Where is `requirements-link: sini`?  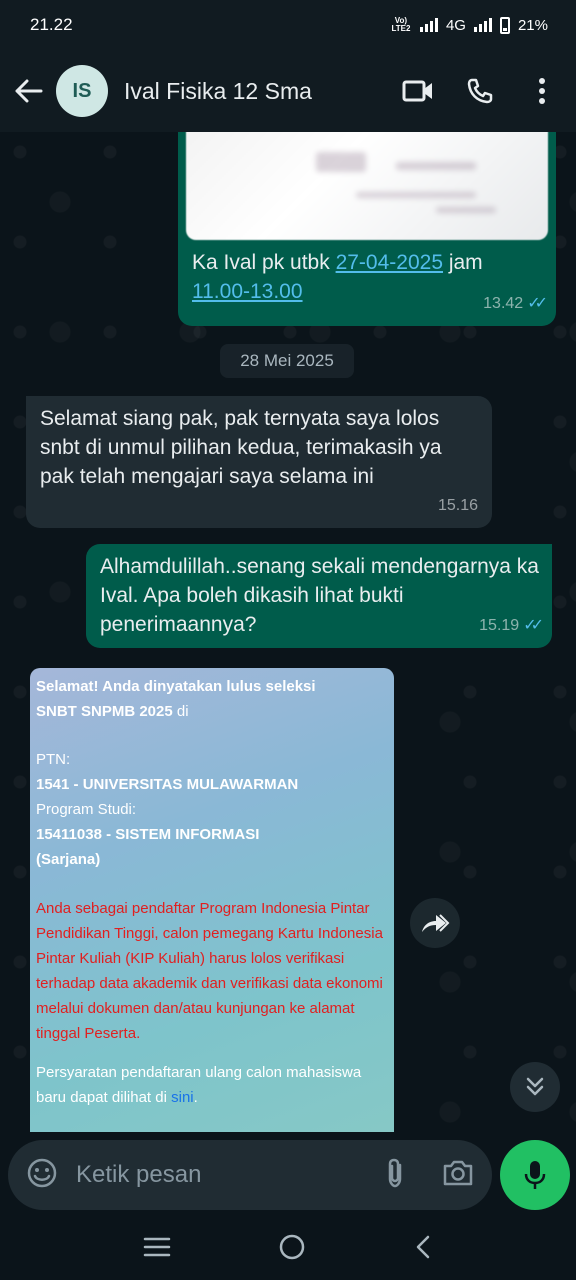 requirements-link: sini is located at coordinates (182, 1097).